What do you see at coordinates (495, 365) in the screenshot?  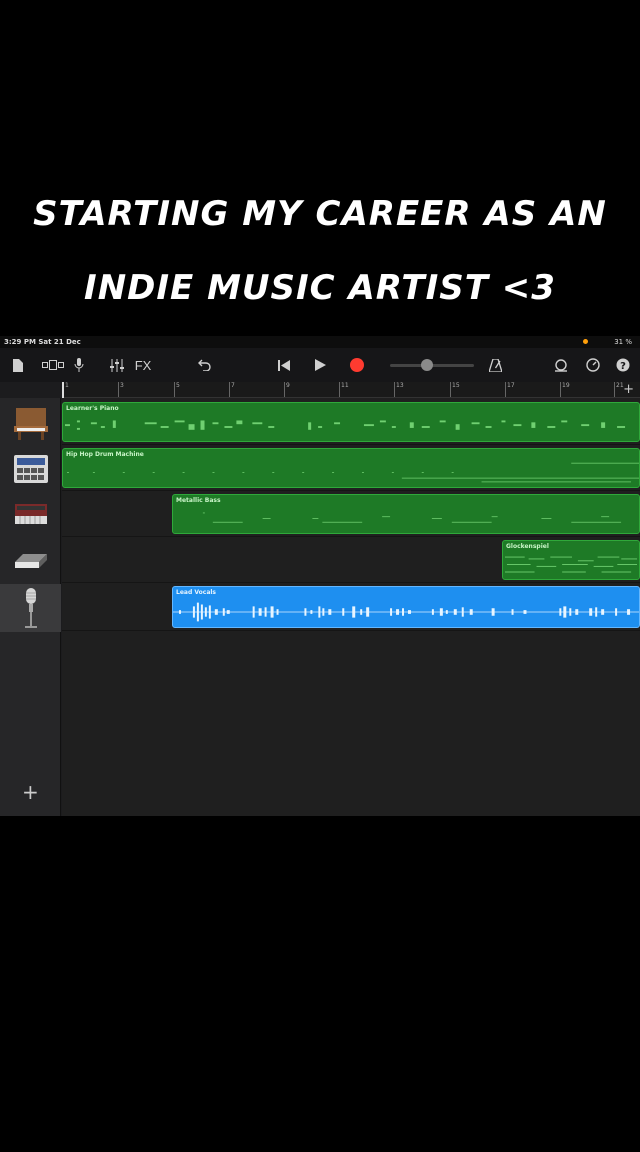 I see `metronome-icon` at bounding box center [495, 365].